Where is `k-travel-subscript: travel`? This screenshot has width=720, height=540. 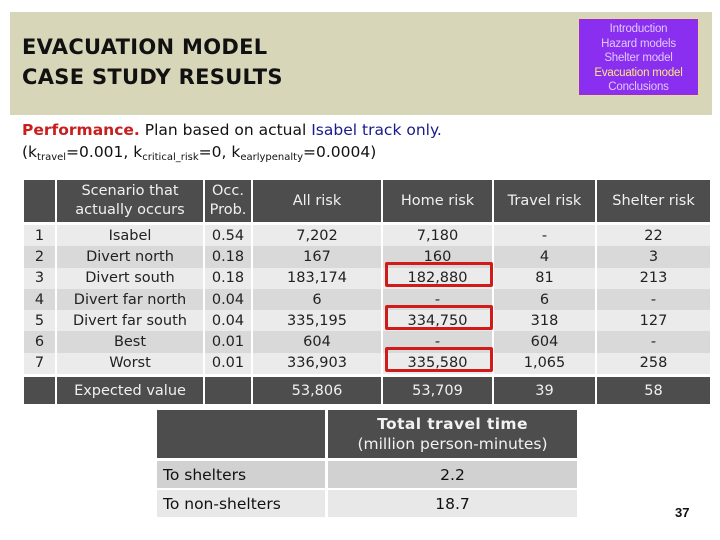
k-travel-subscript: travel is located at coordinates (52, 157).